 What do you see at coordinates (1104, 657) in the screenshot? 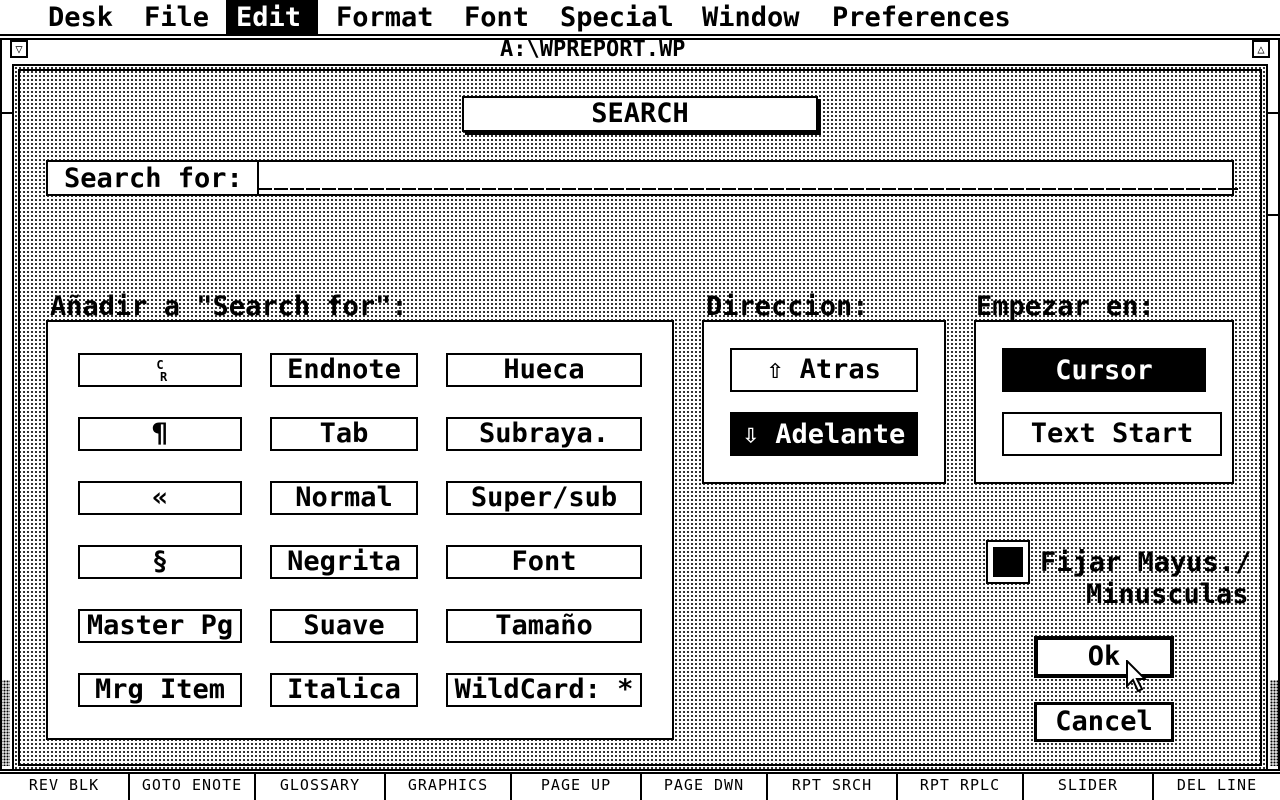
I see `ok-button: Ok` at bounding box center [1104, 657].